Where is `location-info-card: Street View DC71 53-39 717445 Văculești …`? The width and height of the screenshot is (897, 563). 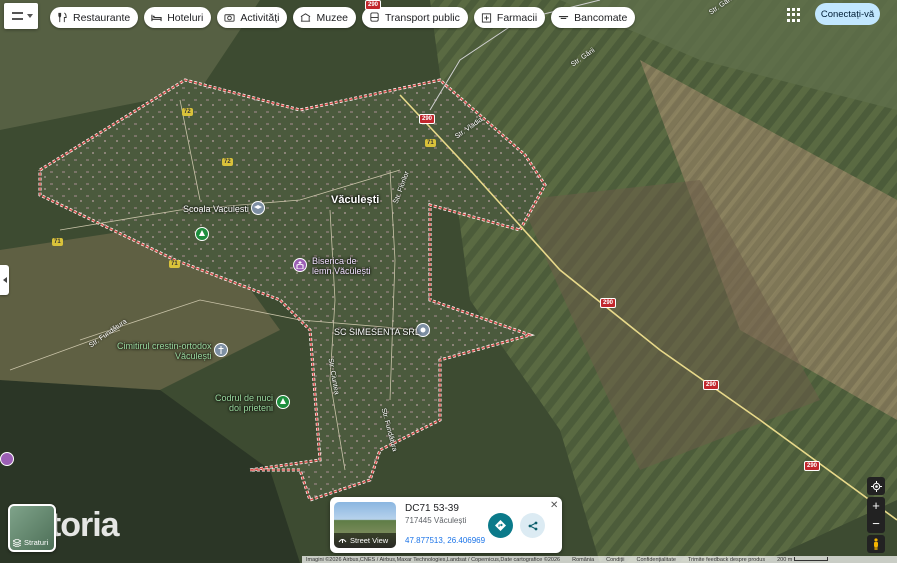
location-info-card: Street View DC71 53-39 717445 Văculești … is located at coordinates (446, 525).